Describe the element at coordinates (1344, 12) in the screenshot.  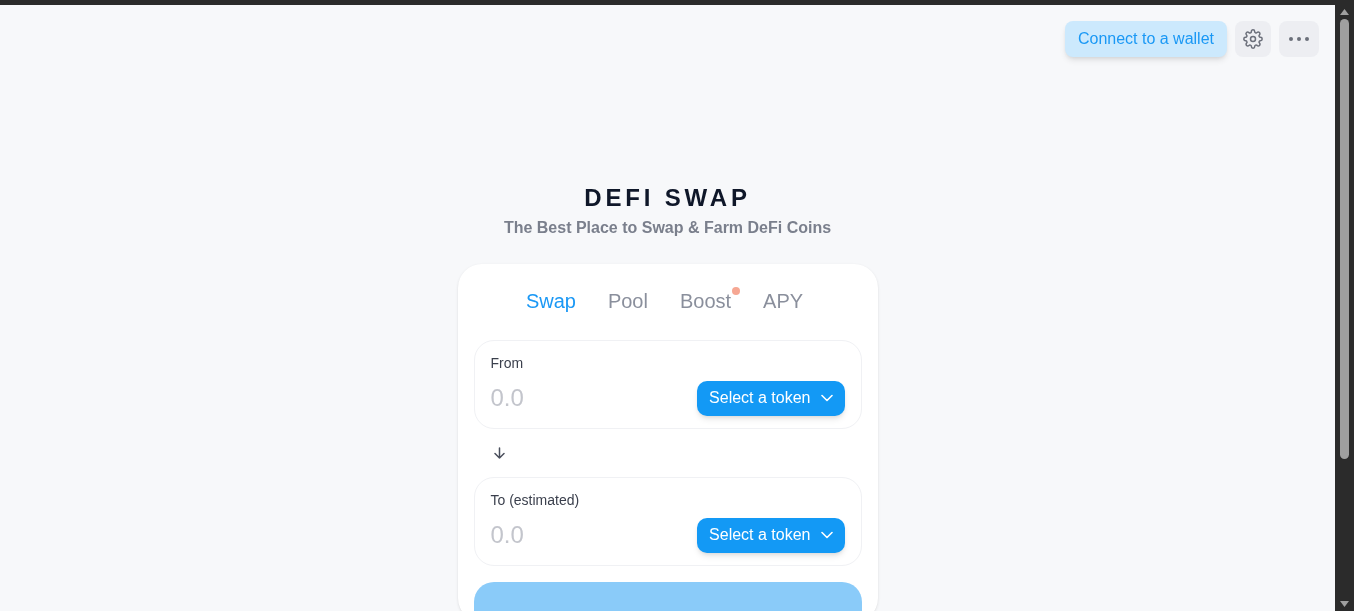
I see `scroll-up-icon` at that location.